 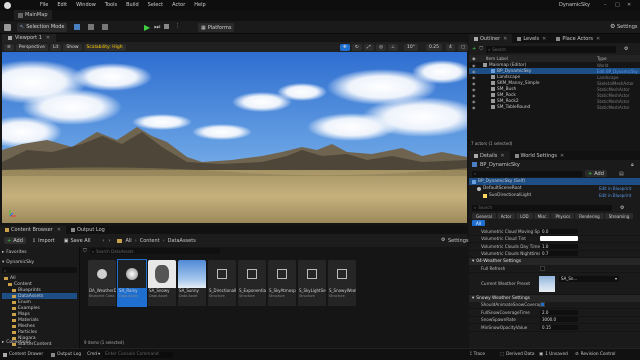 I want to click on save-icon, so click(x=7, y=27).